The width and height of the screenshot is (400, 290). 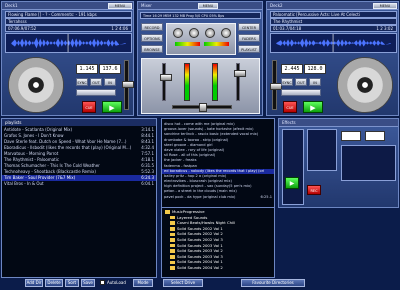 I want to click on favourite-directories-button: Favourite Directories, so click(x=273, y=283).